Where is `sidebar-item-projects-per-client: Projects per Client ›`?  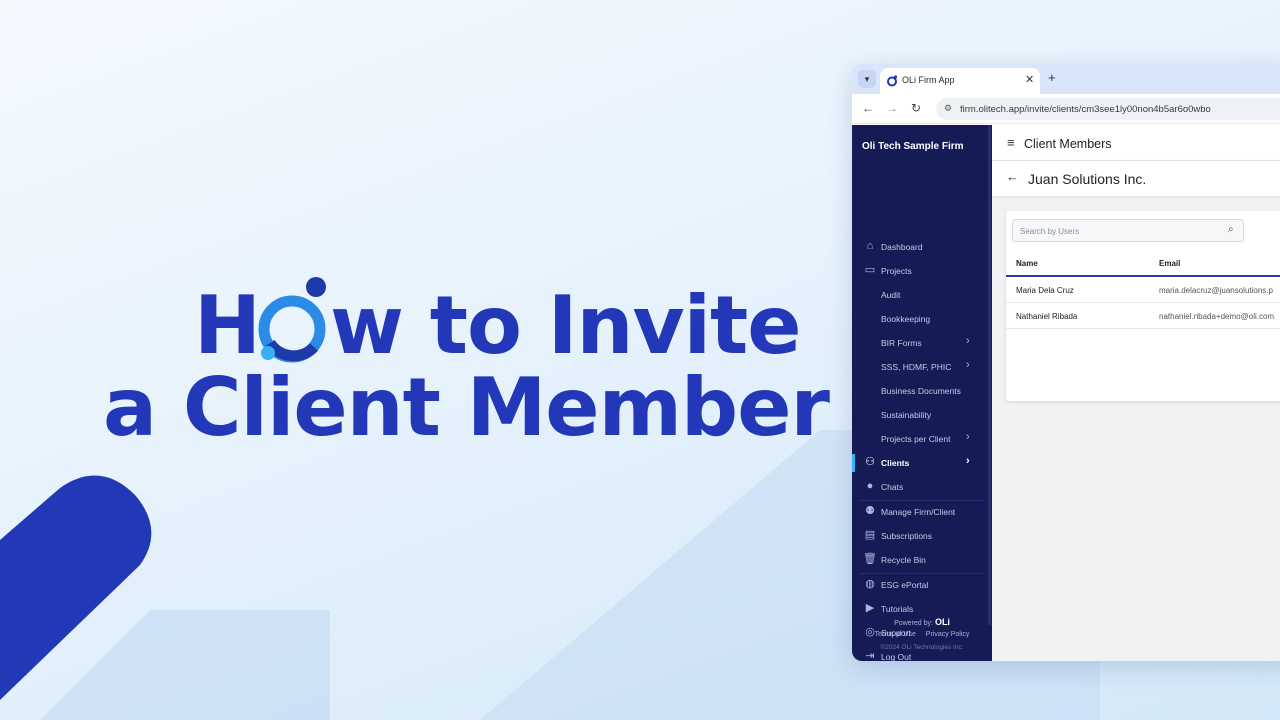 sidebar-item-projects-per-client: Projects per Client › is located at coordinates (922, 439).